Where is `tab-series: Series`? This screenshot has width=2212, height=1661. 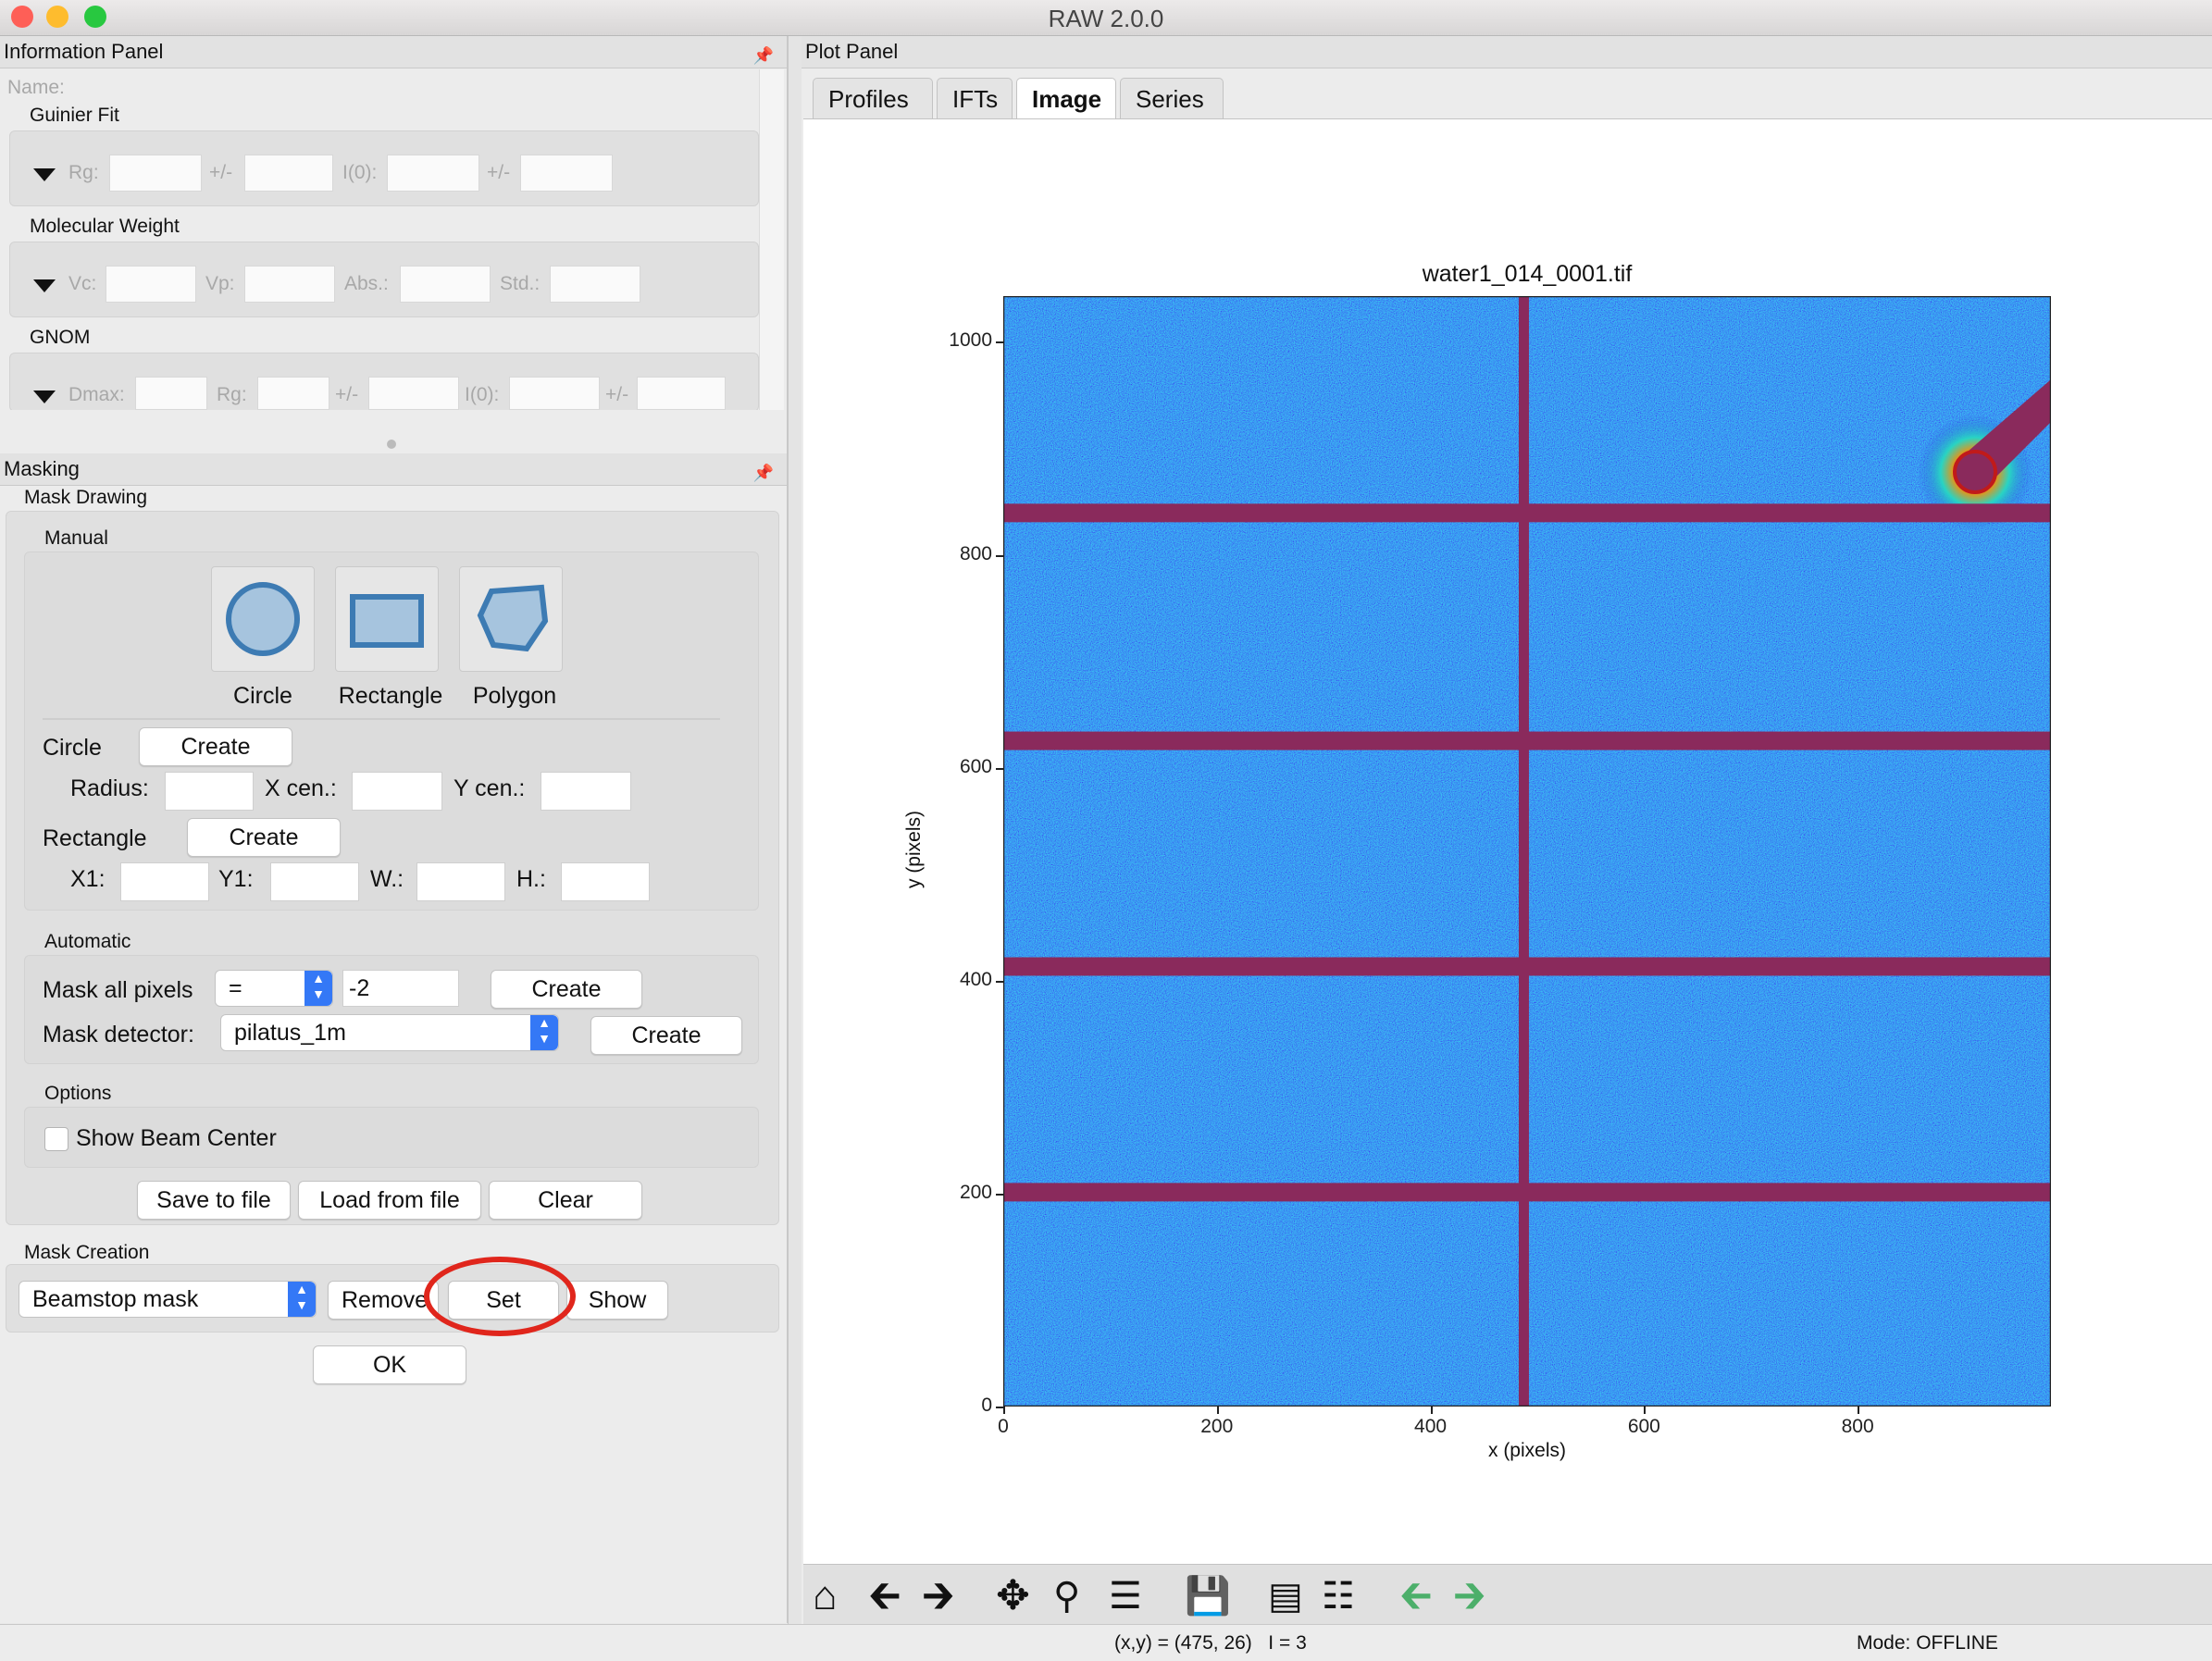
tab-series: Series is located at coordinates (1172, 98).